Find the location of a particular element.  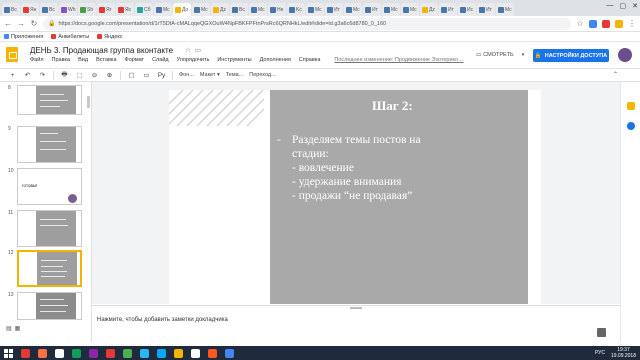

toolbar-tool-icon: ⬚ is located at coordinates (79, 75).